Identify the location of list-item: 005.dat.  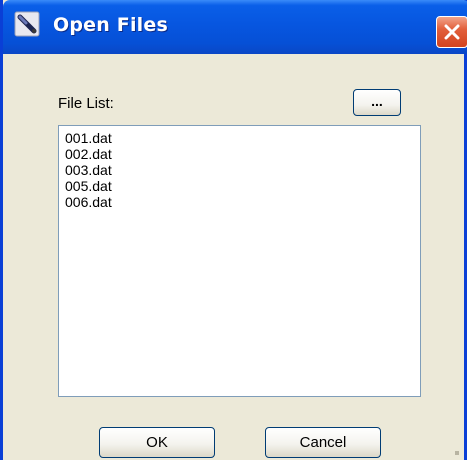
(88, 186).